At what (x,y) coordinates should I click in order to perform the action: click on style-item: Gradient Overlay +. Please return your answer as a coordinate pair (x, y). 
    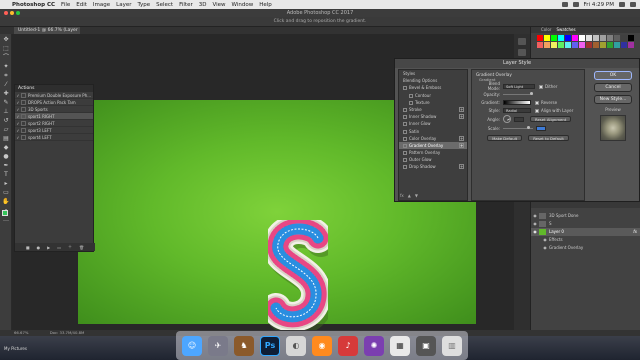
    Looking at the image, I should click on (433, 145).